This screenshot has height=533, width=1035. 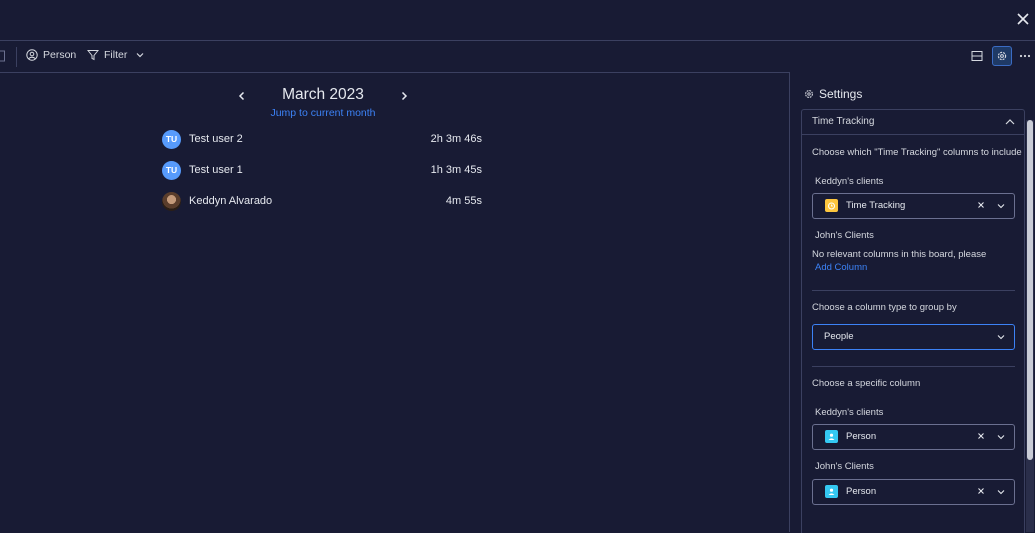 I want to click on month-title: March 2023, so click(x=323, y=94).